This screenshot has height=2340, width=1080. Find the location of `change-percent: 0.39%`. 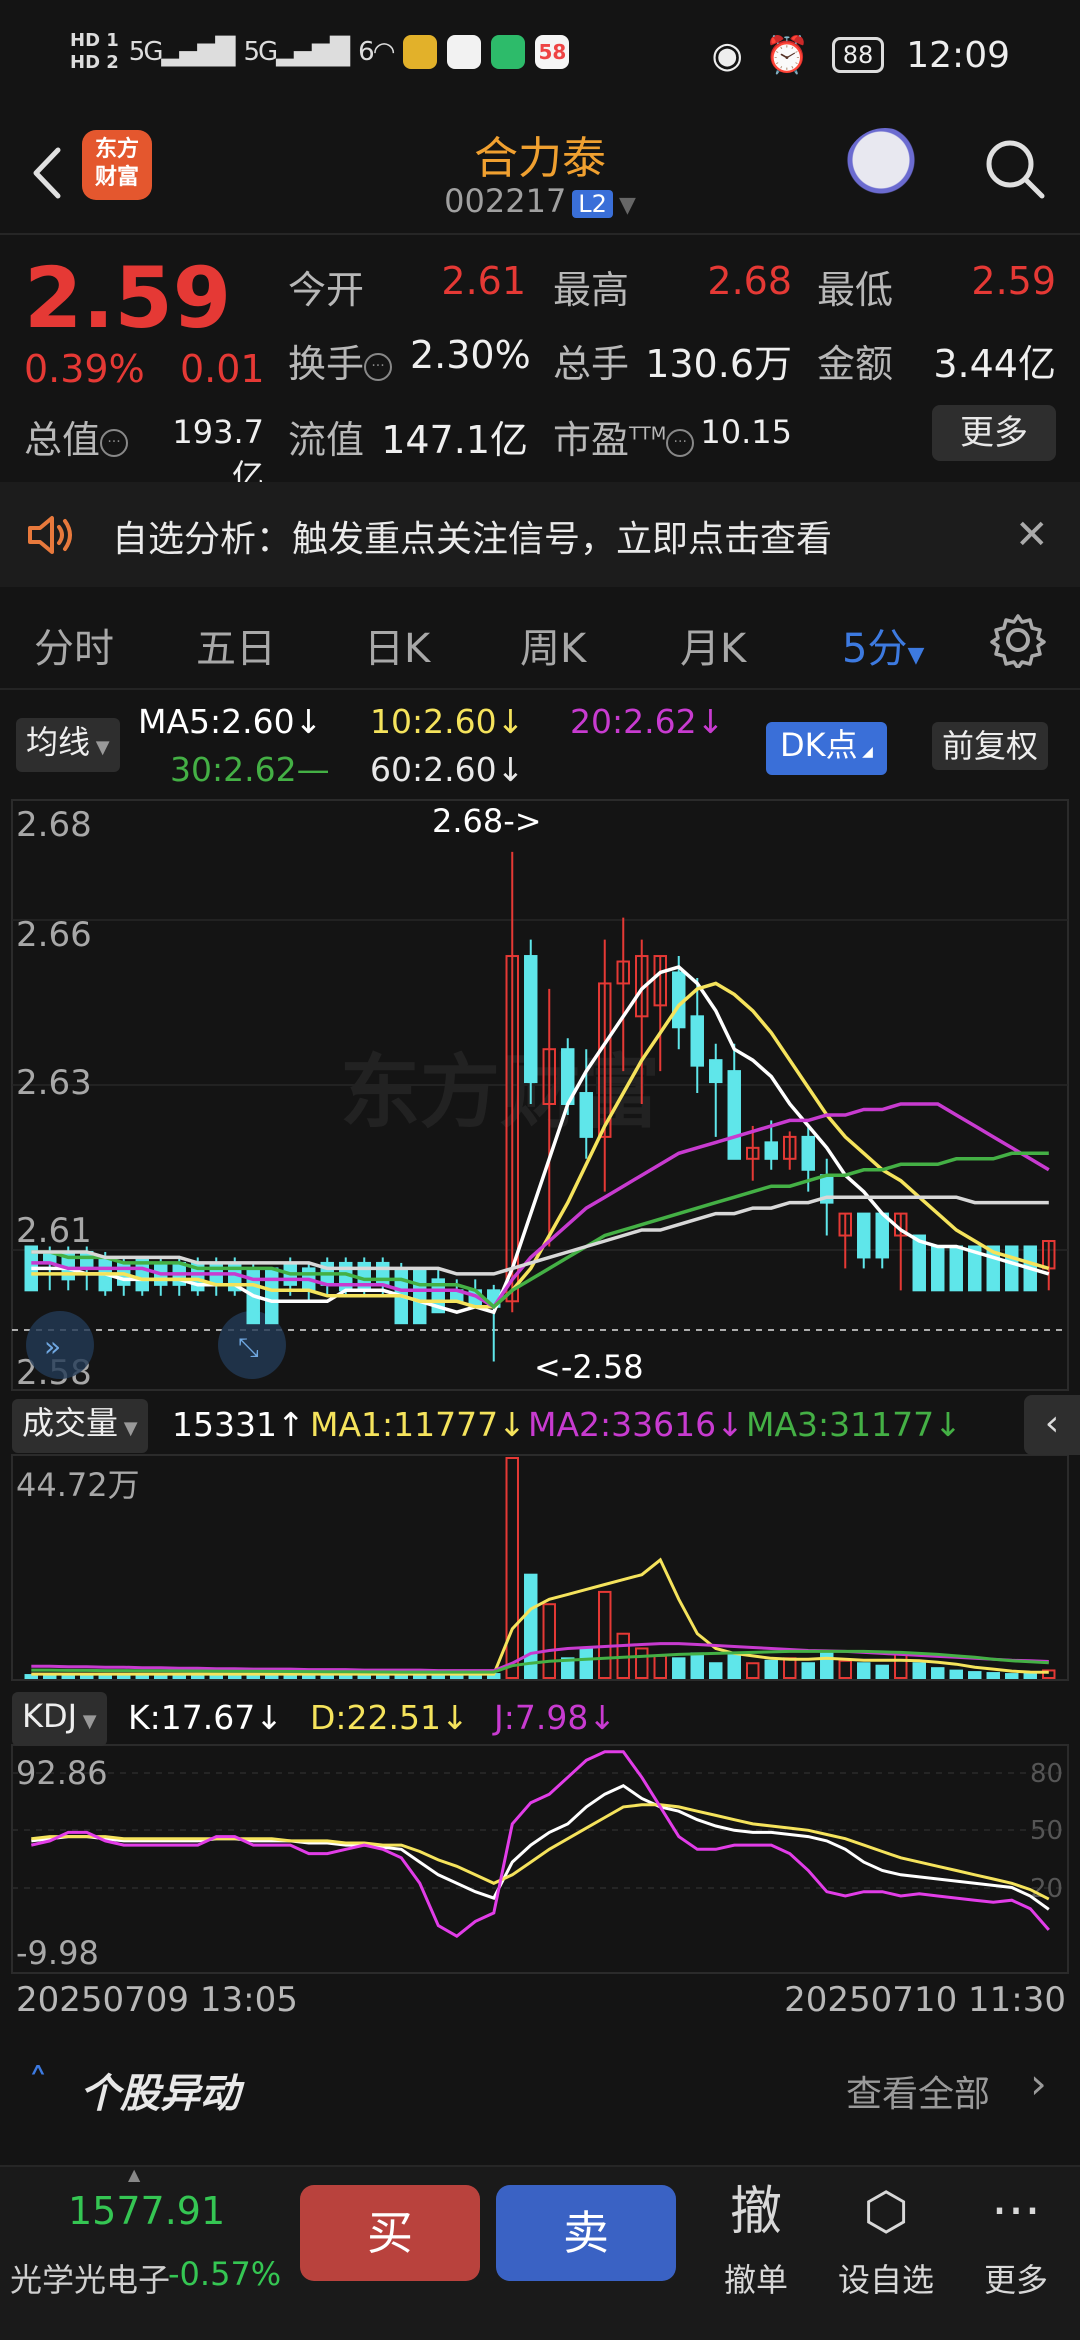

change-percent: 0.39% is located at coordinates (84, 369).